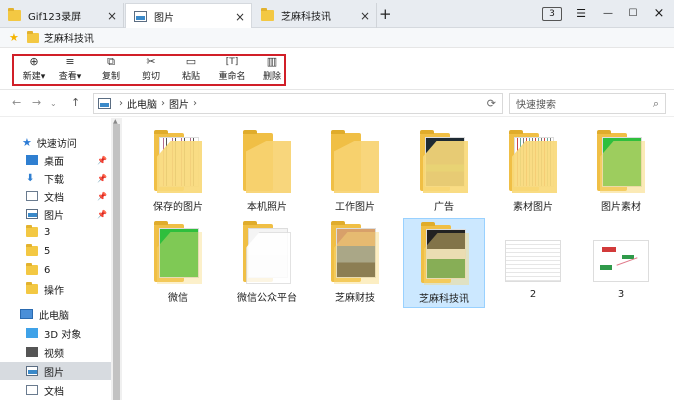 This screenshot has height=400, width=674. I want to click on close-window-icon: ×, so click(659, 13).